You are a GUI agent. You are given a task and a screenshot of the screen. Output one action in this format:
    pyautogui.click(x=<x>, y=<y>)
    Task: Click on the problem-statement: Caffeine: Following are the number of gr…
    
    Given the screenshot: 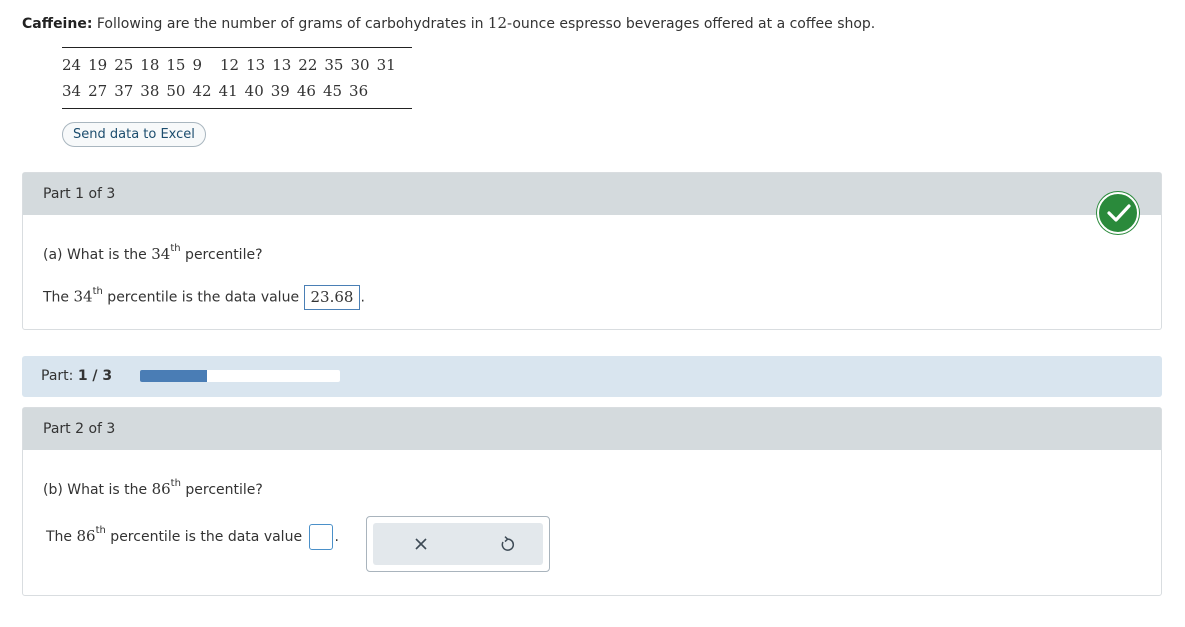 What is the action you would take?
    pyautogui.click(x=448, y=23)
    